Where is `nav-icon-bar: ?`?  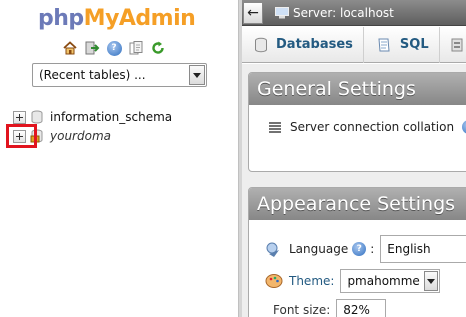
nav-icon-bar: ? is located at coordinates (114, 48).